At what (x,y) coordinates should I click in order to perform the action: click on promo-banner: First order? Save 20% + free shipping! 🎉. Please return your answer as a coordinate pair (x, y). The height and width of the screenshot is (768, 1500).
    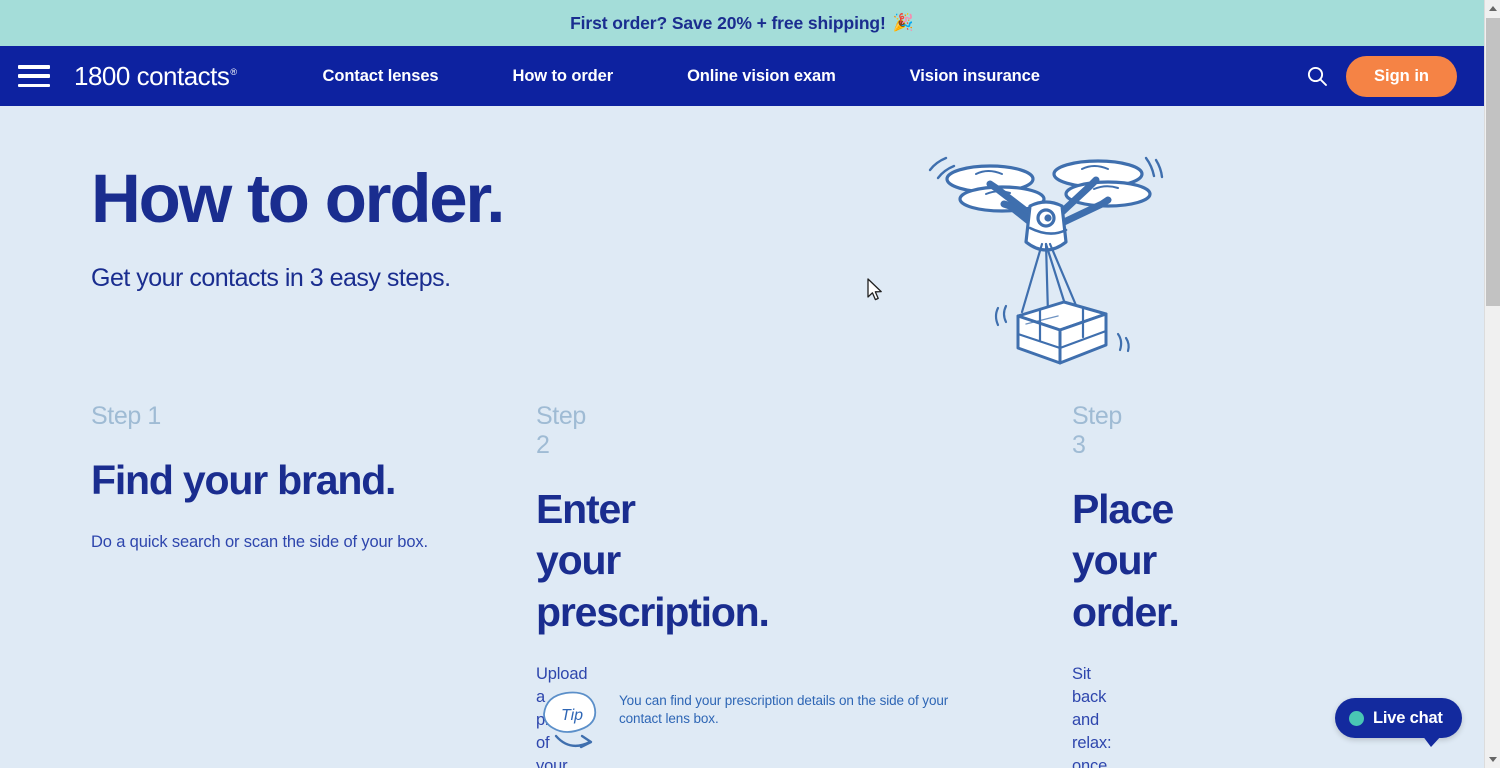
    Looking at the image, I should click on (742, 23).